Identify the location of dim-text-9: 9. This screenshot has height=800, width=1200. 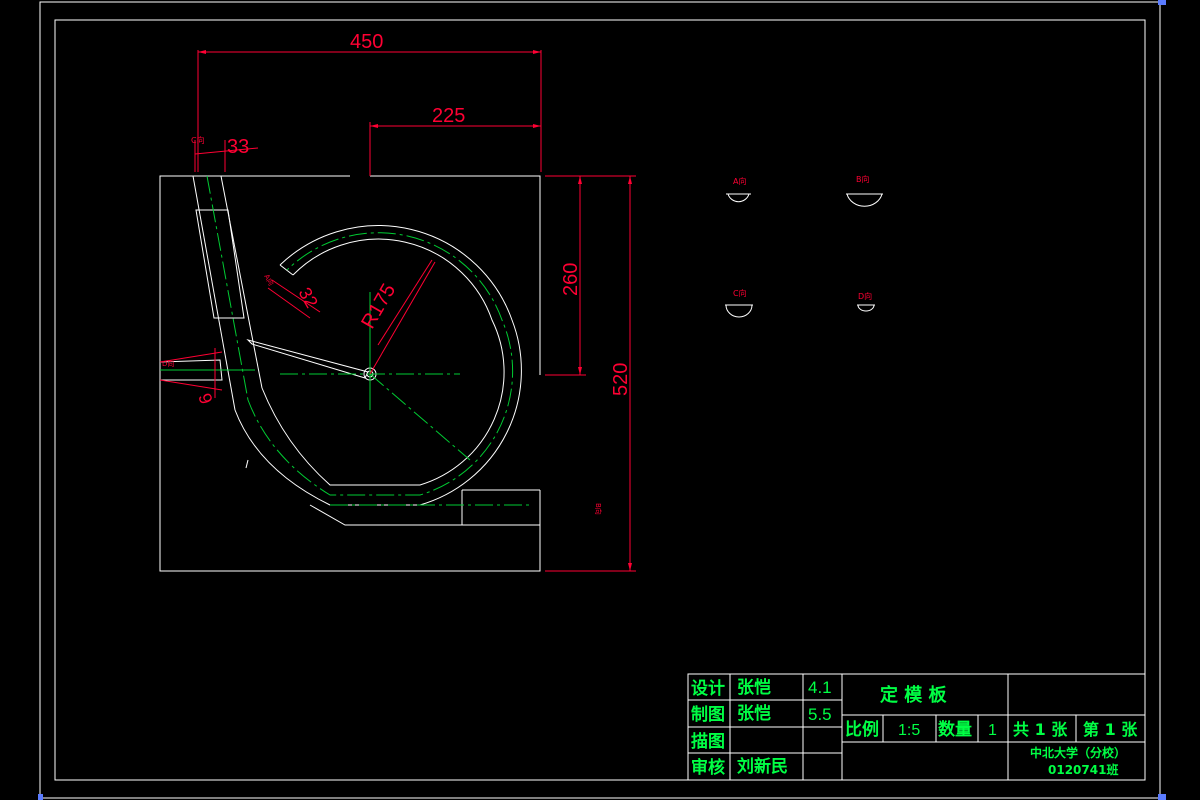
(205, 399).